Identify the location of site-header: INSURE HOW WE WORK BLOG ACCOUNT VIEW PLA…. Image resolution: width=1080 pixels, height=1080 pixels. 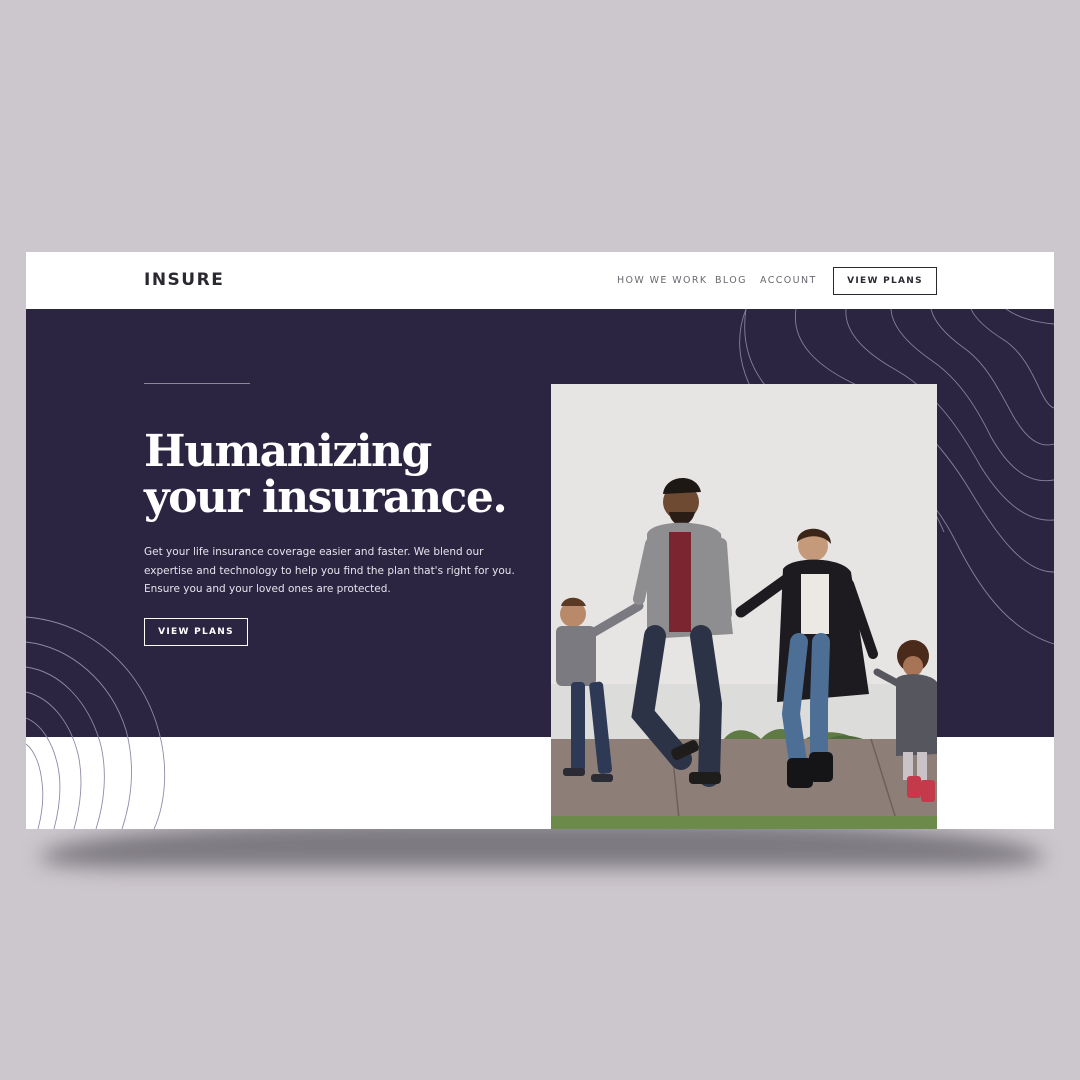
(540, 280).